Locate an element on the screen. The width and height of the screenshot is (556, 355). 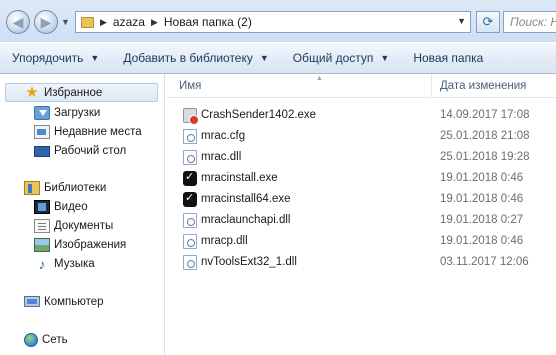
forward-arrow-icon: ▶ is located at coordinates (46, 21).